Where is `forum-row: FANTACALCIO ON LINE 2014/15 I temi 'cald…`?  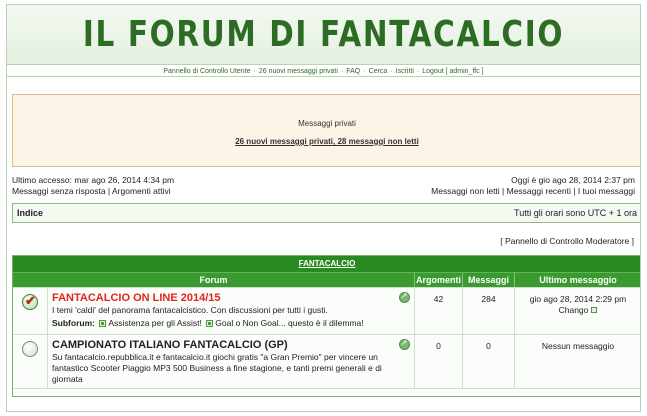
forum-row: FANTACALCIO ON LINE 2014/15 I temi 'cald… is located at coordinates (326, 310).